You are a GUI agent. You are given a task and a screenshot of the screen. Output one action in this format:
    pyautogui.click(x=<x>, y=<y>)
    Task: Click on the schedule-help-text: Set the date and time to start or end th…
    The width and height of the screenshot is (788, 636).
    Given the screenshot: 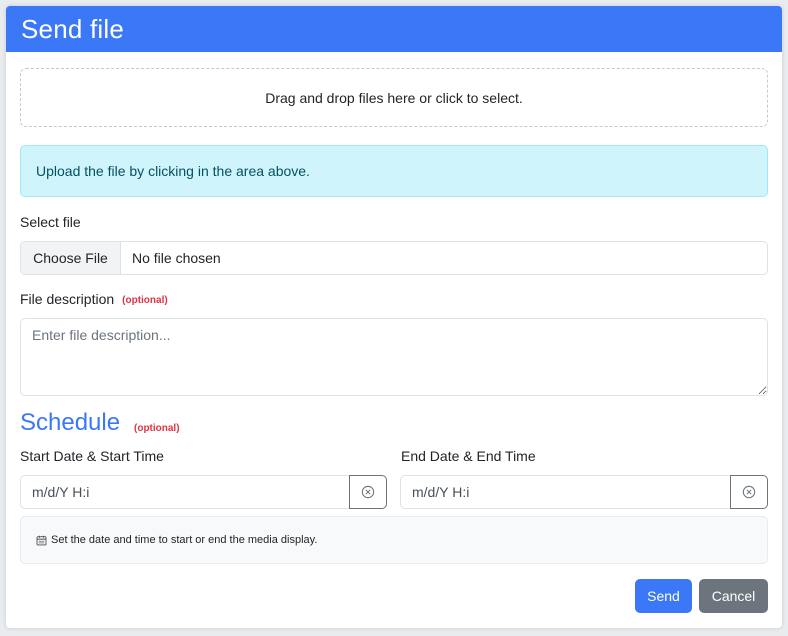 What is the action you would take?
    pyautogui.click(x=184, y=540)
    